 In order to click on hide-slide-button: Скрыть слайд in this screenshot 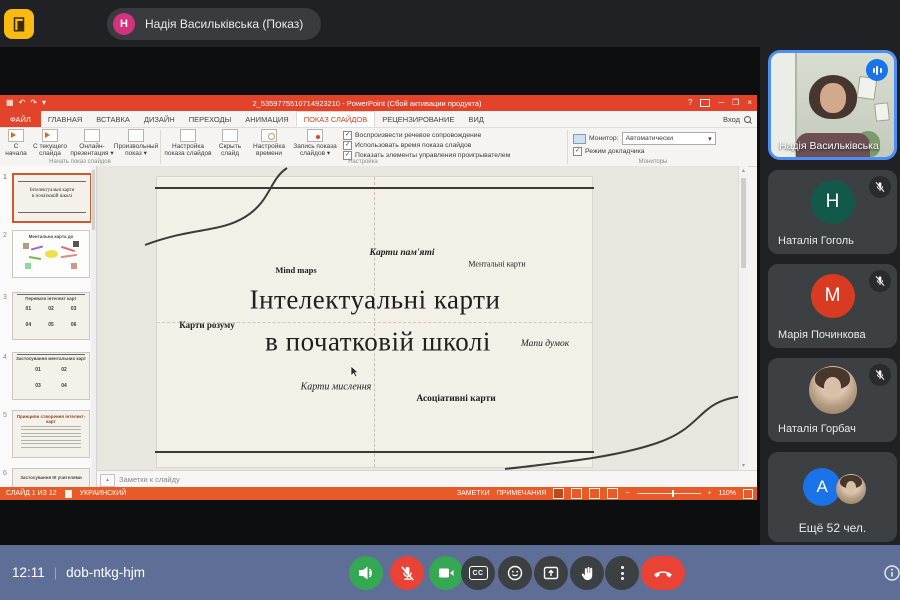, I will do `click(230, 143)`.